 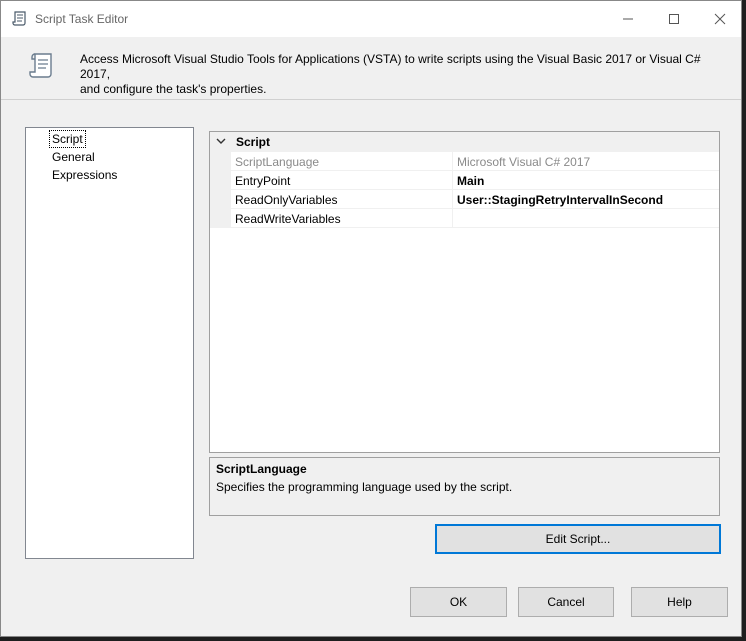 What do you see at coordinates (73, 157) in the screenshot?
I see `nav-item-general: General` at bounding box center [73, 157].